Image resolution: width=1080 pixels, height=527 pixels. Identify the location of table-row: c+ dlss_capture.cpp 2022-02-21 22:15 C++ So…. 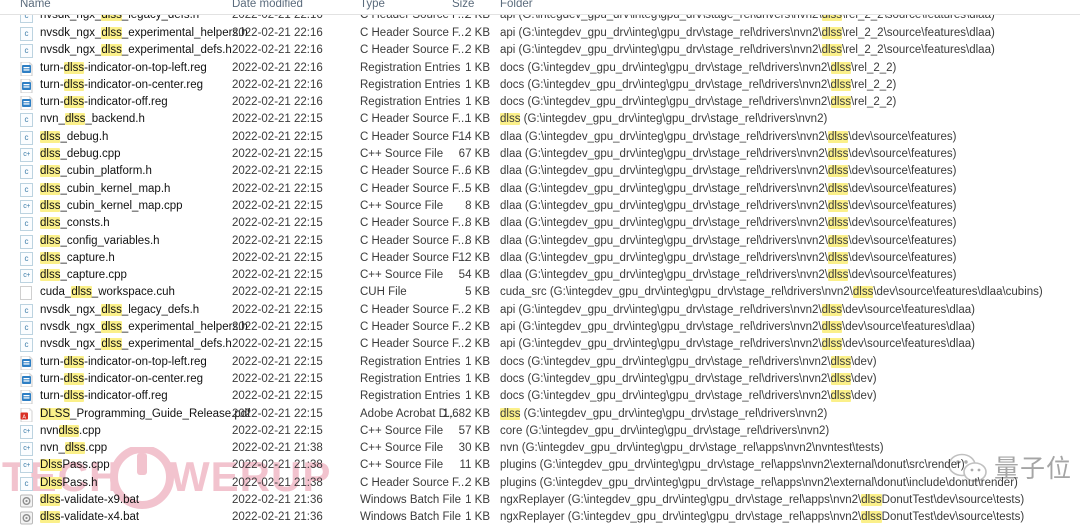
(540, 275).